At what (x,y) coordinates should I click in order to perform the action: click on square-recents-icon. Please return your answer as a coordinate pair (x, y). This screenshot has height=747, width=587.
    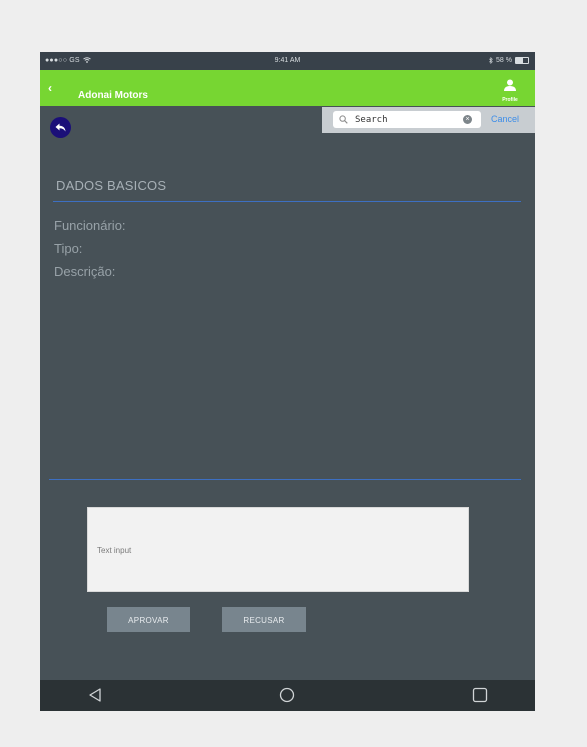
    Looking at the image, I should click on (480, 695).